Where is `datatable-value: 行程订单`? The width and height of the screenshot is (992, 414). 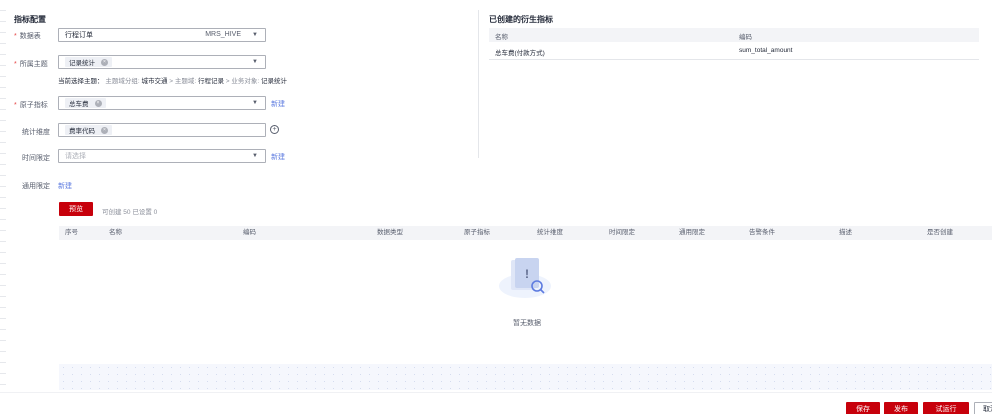 datatable-value: 行程订单 is located at coordinates (79, 35).